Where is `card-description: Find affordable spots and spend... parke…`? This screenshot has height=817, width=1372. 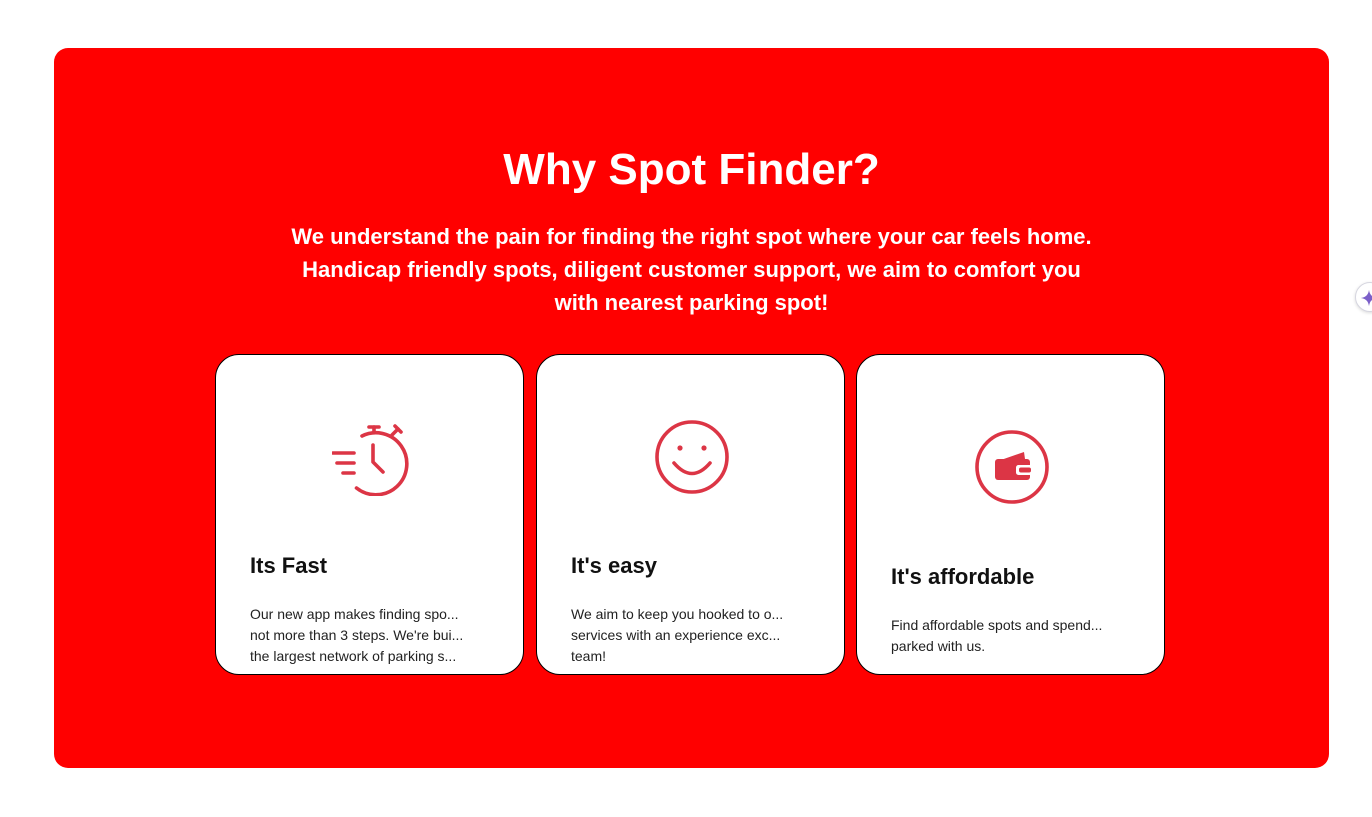 card-description: Find affordable spots and spend... parke… is located at coordinates (1012, 636).